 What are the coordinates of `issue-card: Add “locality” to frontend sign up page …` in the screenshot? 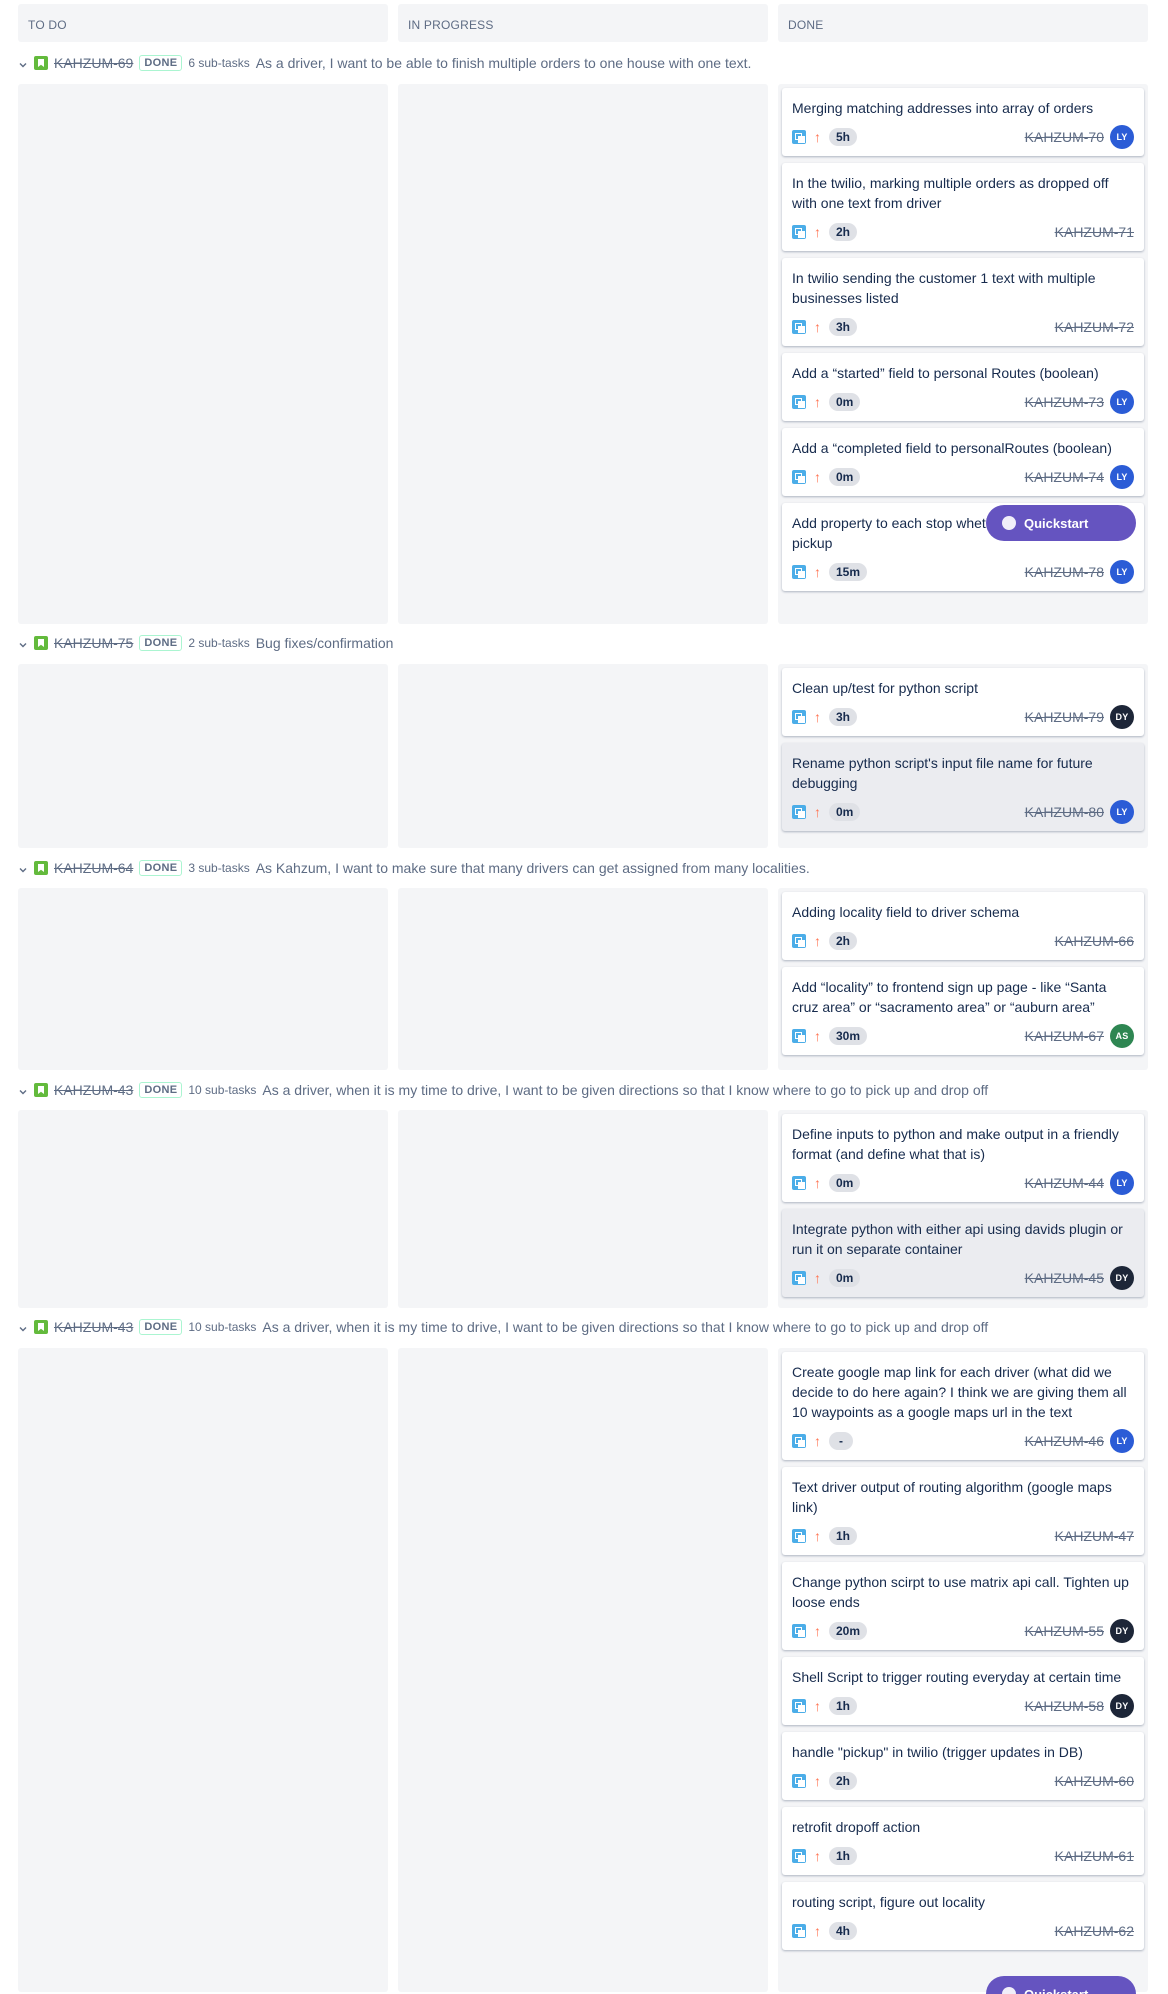 It's located at (963, 1011).